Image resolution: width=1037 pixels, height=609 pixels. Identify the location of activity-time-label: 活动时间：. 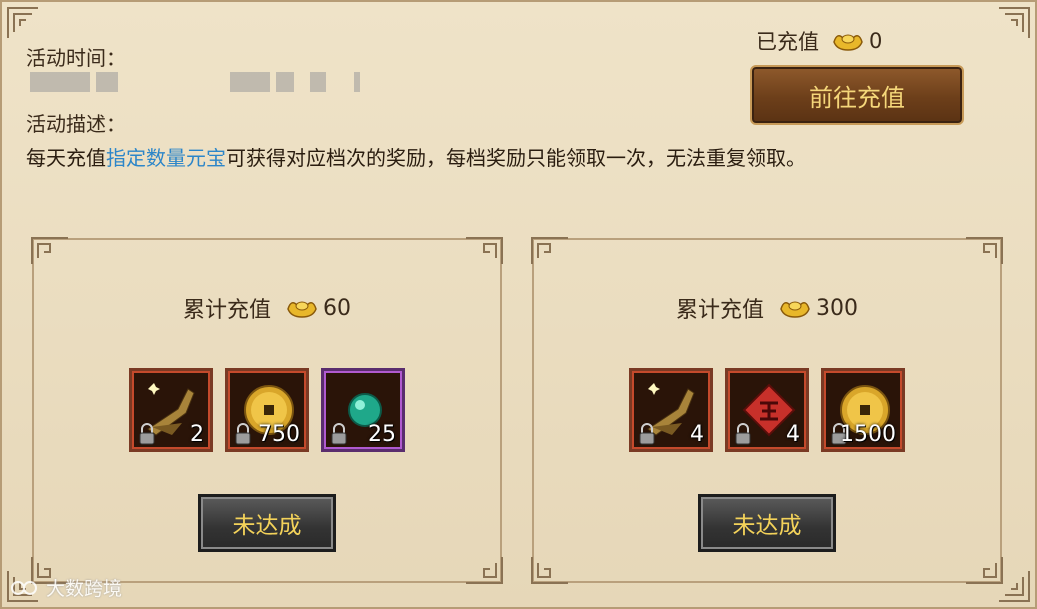
(76, 58).